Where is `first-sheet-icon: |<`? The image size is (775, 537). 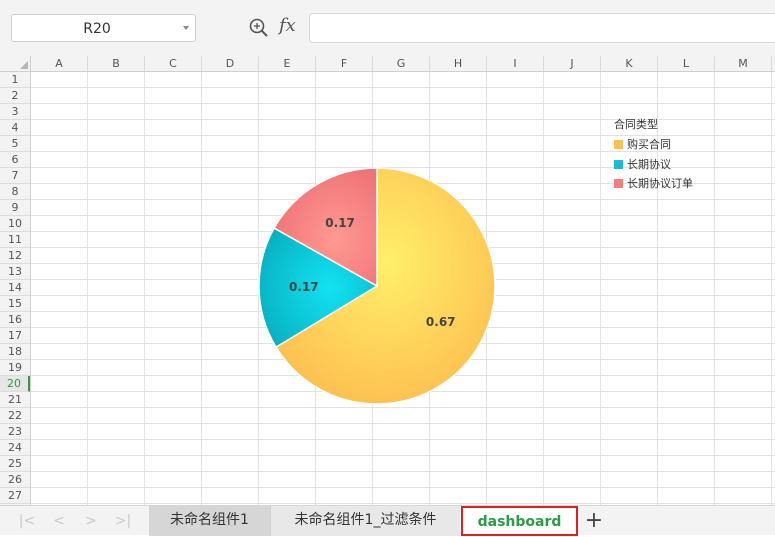 first-sheet-icon: |< is located at coordinates (27, 521).